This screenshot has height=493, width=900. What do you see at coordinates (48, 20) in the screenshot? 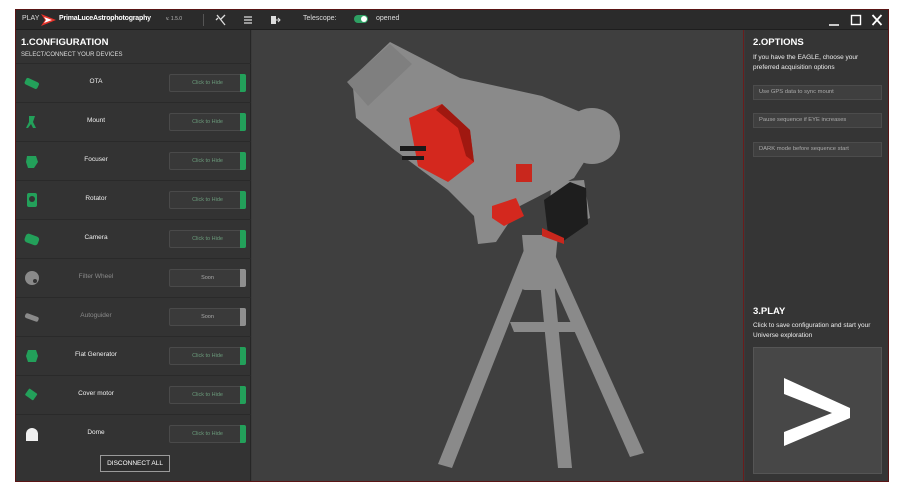
I see `brand-logo-icon` at bounding box center [48, 20].